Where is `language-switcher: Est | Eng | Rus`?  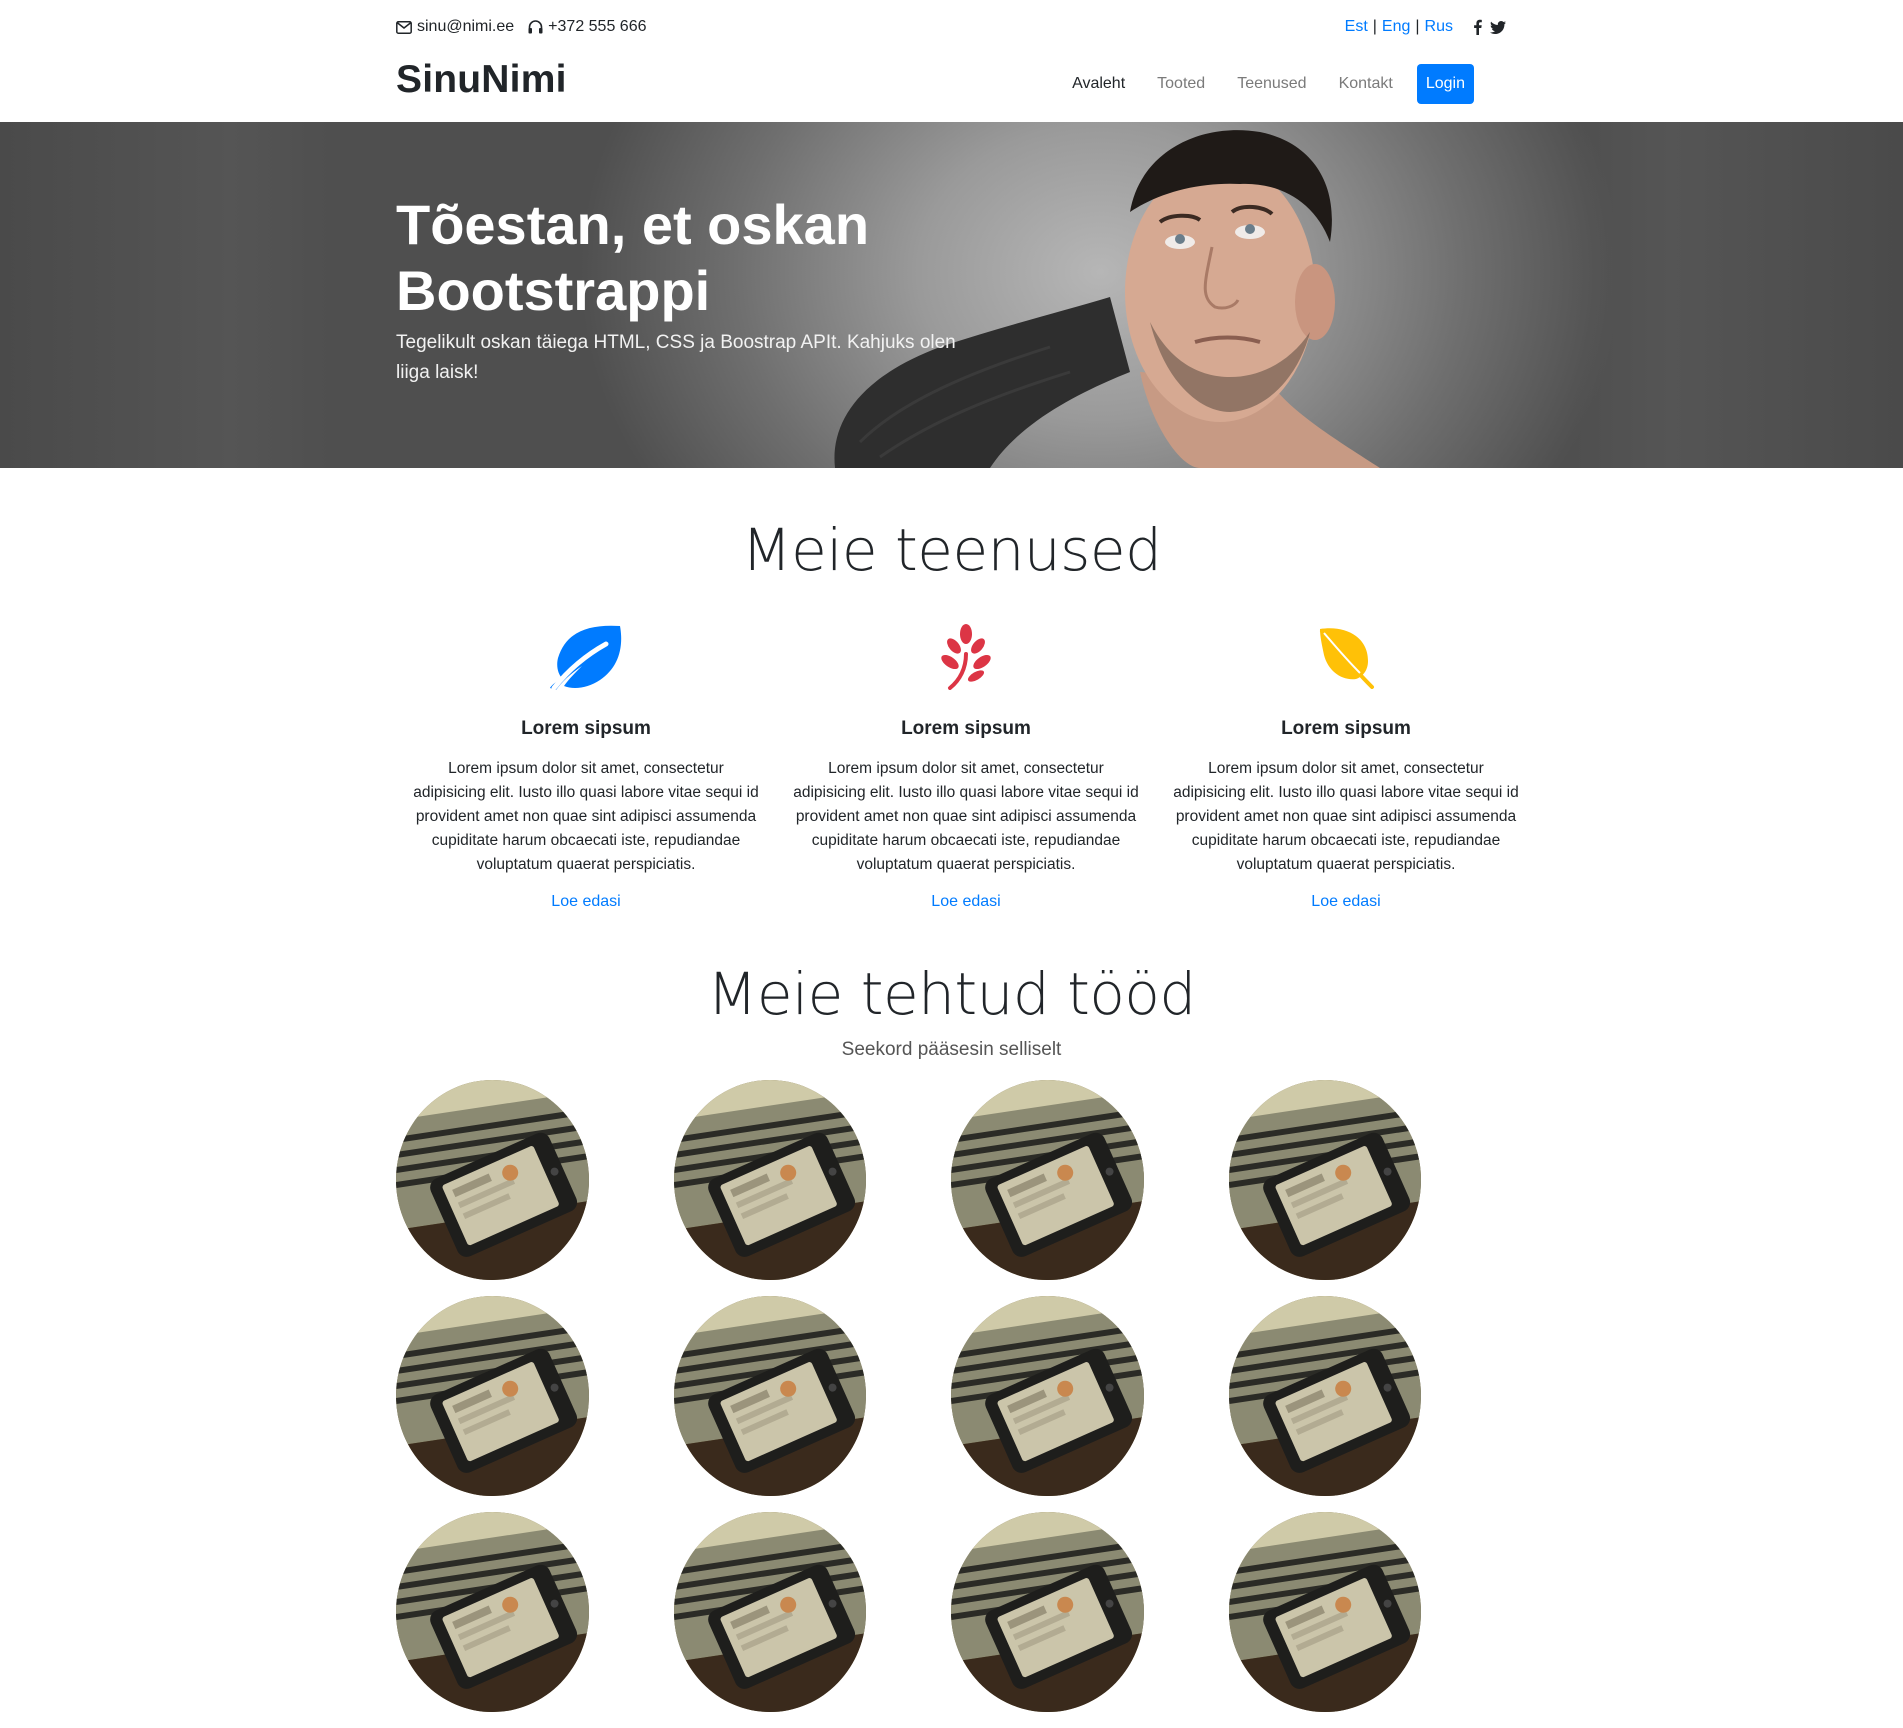 language-switcher: Est | Eng | Rus is located at coordinates (1425, 27).